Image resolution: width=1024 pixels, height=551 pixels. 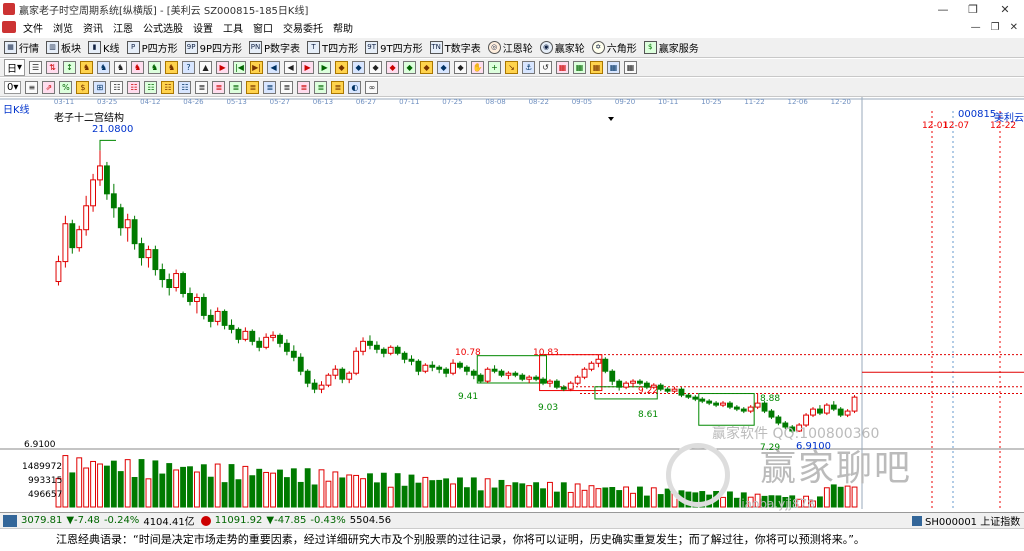 What do you see at coordinates (202, 87) in the screenshot?
I see `indicator-tool-icon-10: ≣` at bounding box center [202, 87].